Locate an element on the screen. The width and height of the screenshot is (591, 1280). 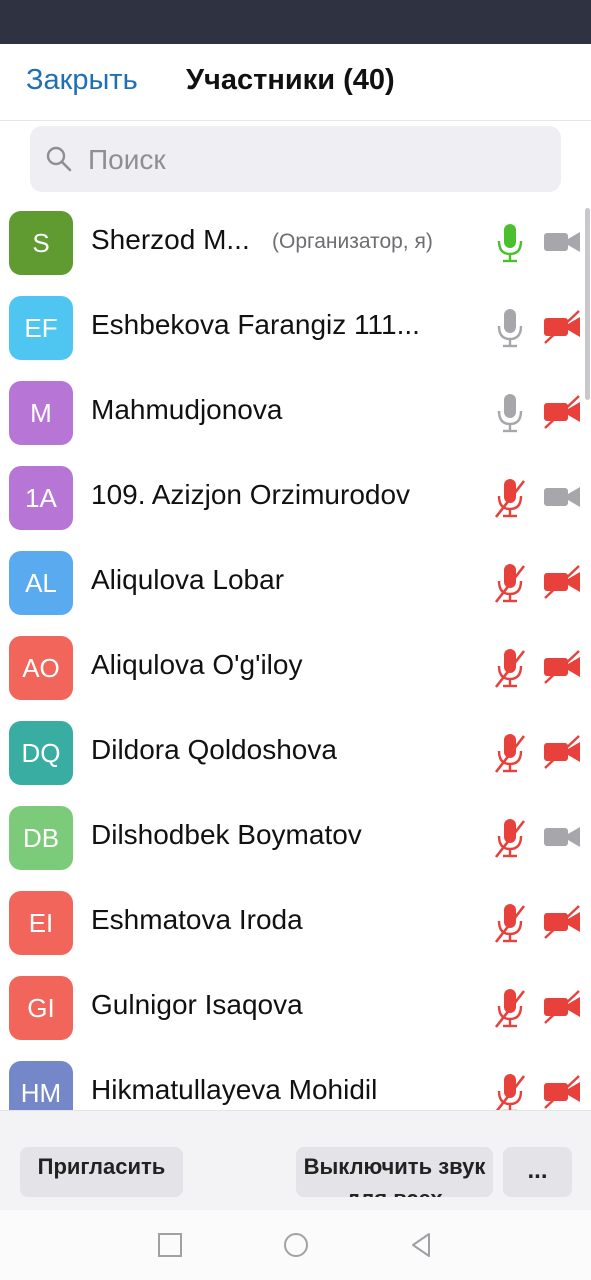
participants-header: Закрыть Участники (40) is located at coordinates (295, 82).